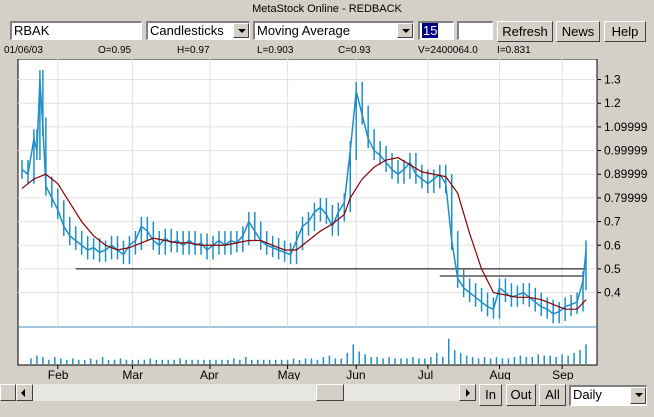  I want to click on x-tick-label: Jun, so click(355, 374).